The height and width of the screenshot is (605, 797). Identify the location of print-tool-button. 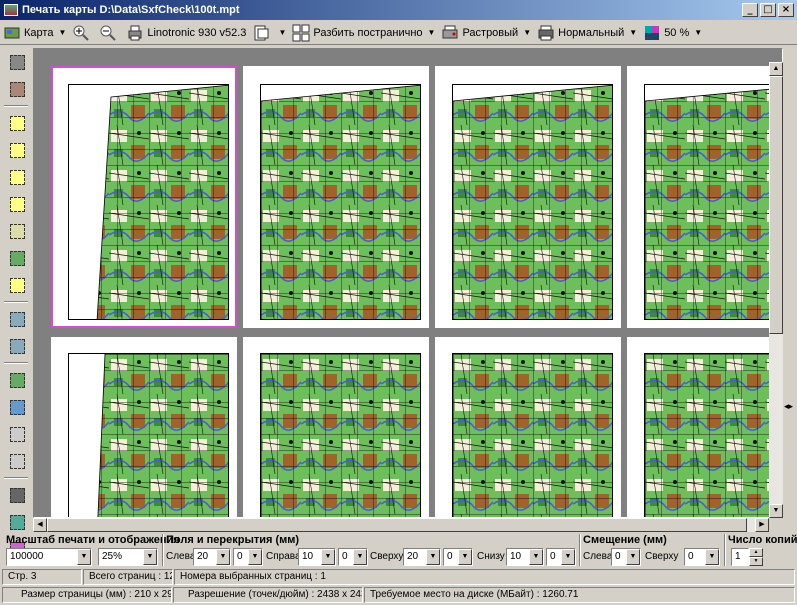
(17, 62).